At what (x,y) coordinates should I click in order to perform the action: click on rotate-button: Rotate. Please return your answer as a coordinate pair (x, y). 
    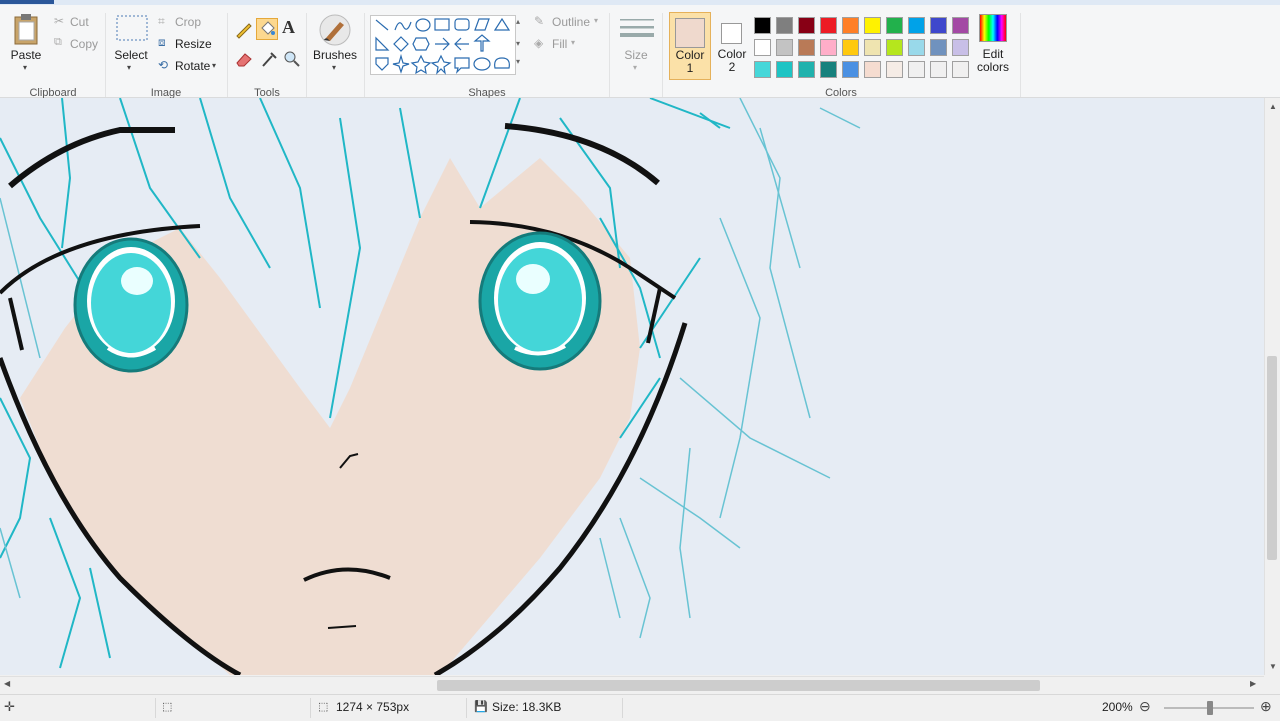
    Looking at the image, I should click on (192, 66).